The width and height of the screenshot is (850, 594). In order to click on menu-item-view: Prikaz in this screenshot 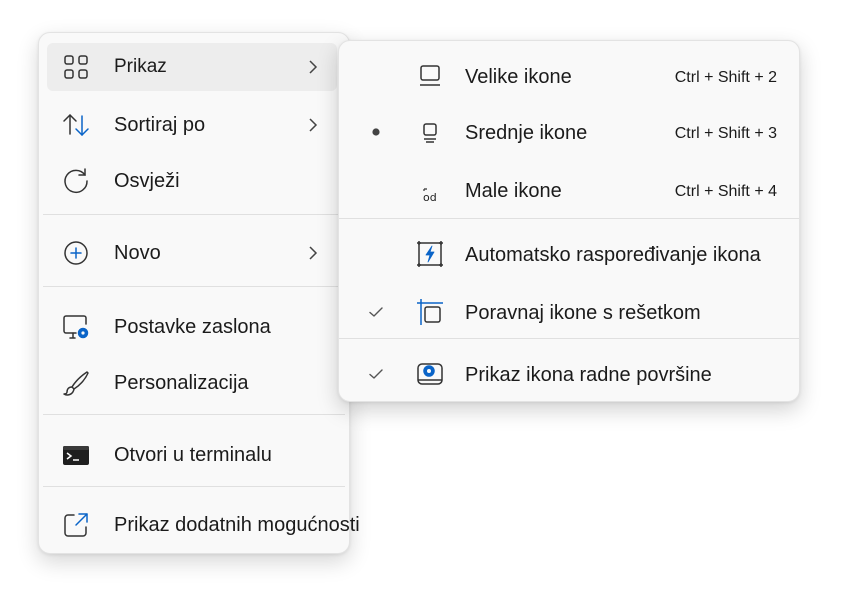, I will do `click(192, 67)`.